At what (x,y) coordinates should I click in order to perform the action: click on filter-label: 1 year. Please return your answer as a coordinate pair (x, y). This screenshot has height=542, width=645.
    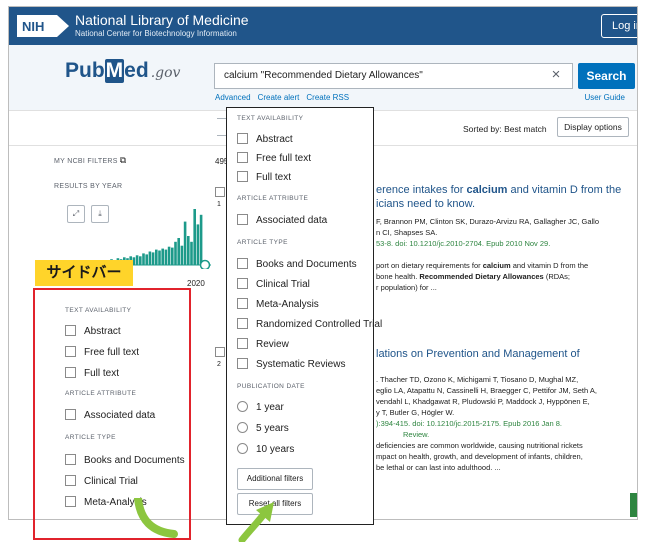
    Looking at the image, I should click on (270, 407).